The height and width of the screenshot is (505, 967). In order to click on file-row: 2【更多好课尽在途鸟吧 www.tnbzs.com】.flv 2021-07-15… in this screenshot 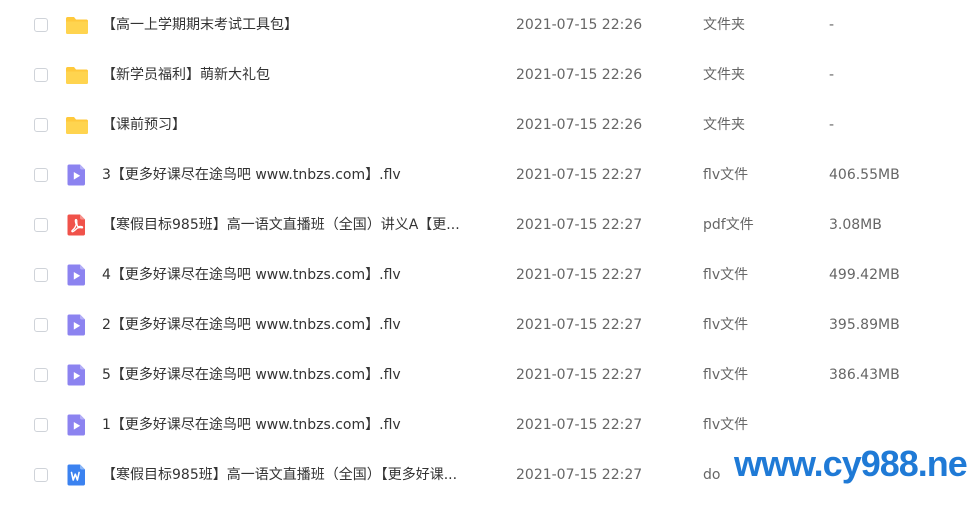, I will do `click(483, 325)`.